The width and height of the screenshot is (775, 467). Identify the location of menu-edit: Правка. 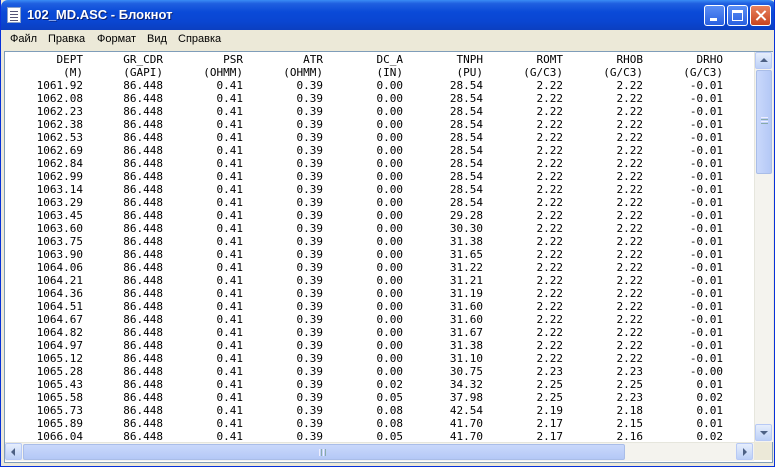
(66, 39).